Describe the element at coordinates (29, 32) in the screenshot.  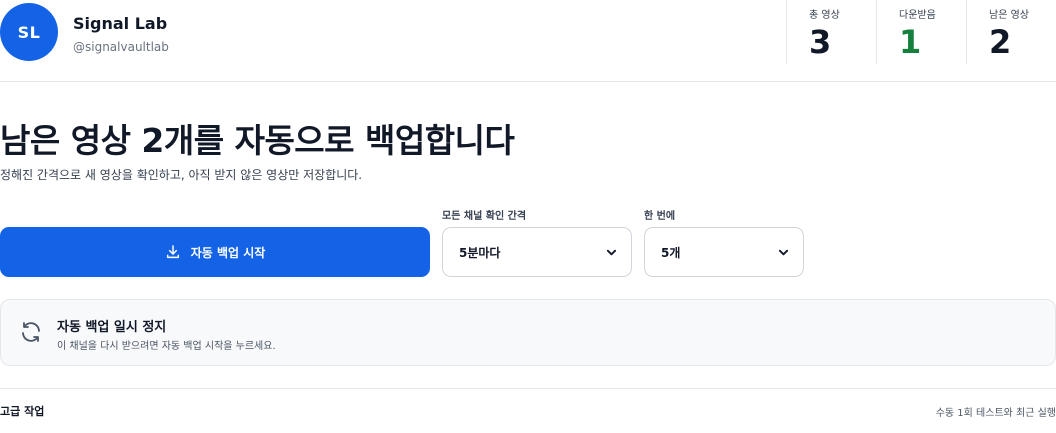
I see `avatar: SL` at that location.